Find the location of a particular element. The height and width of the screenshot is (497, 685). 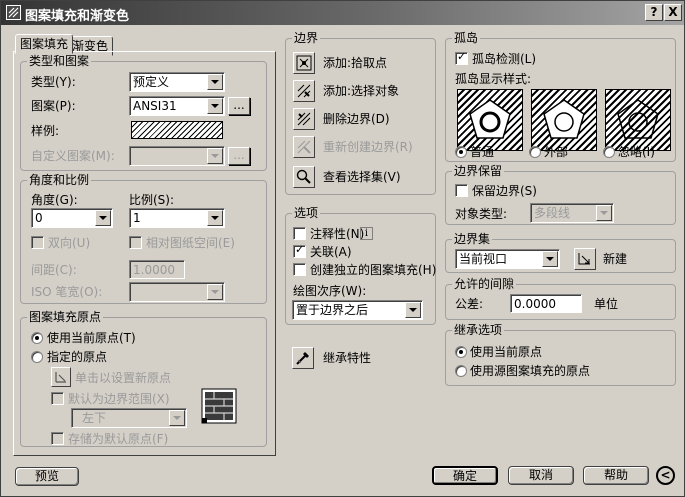

tolerance-input: 0.0000 is located at coordinates (546, 303).